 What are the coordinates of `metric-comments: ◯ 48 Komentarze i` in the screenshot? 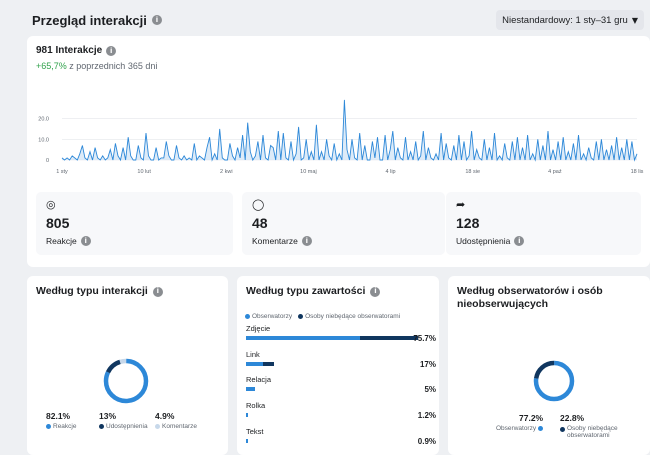 It's located at (343, 223).